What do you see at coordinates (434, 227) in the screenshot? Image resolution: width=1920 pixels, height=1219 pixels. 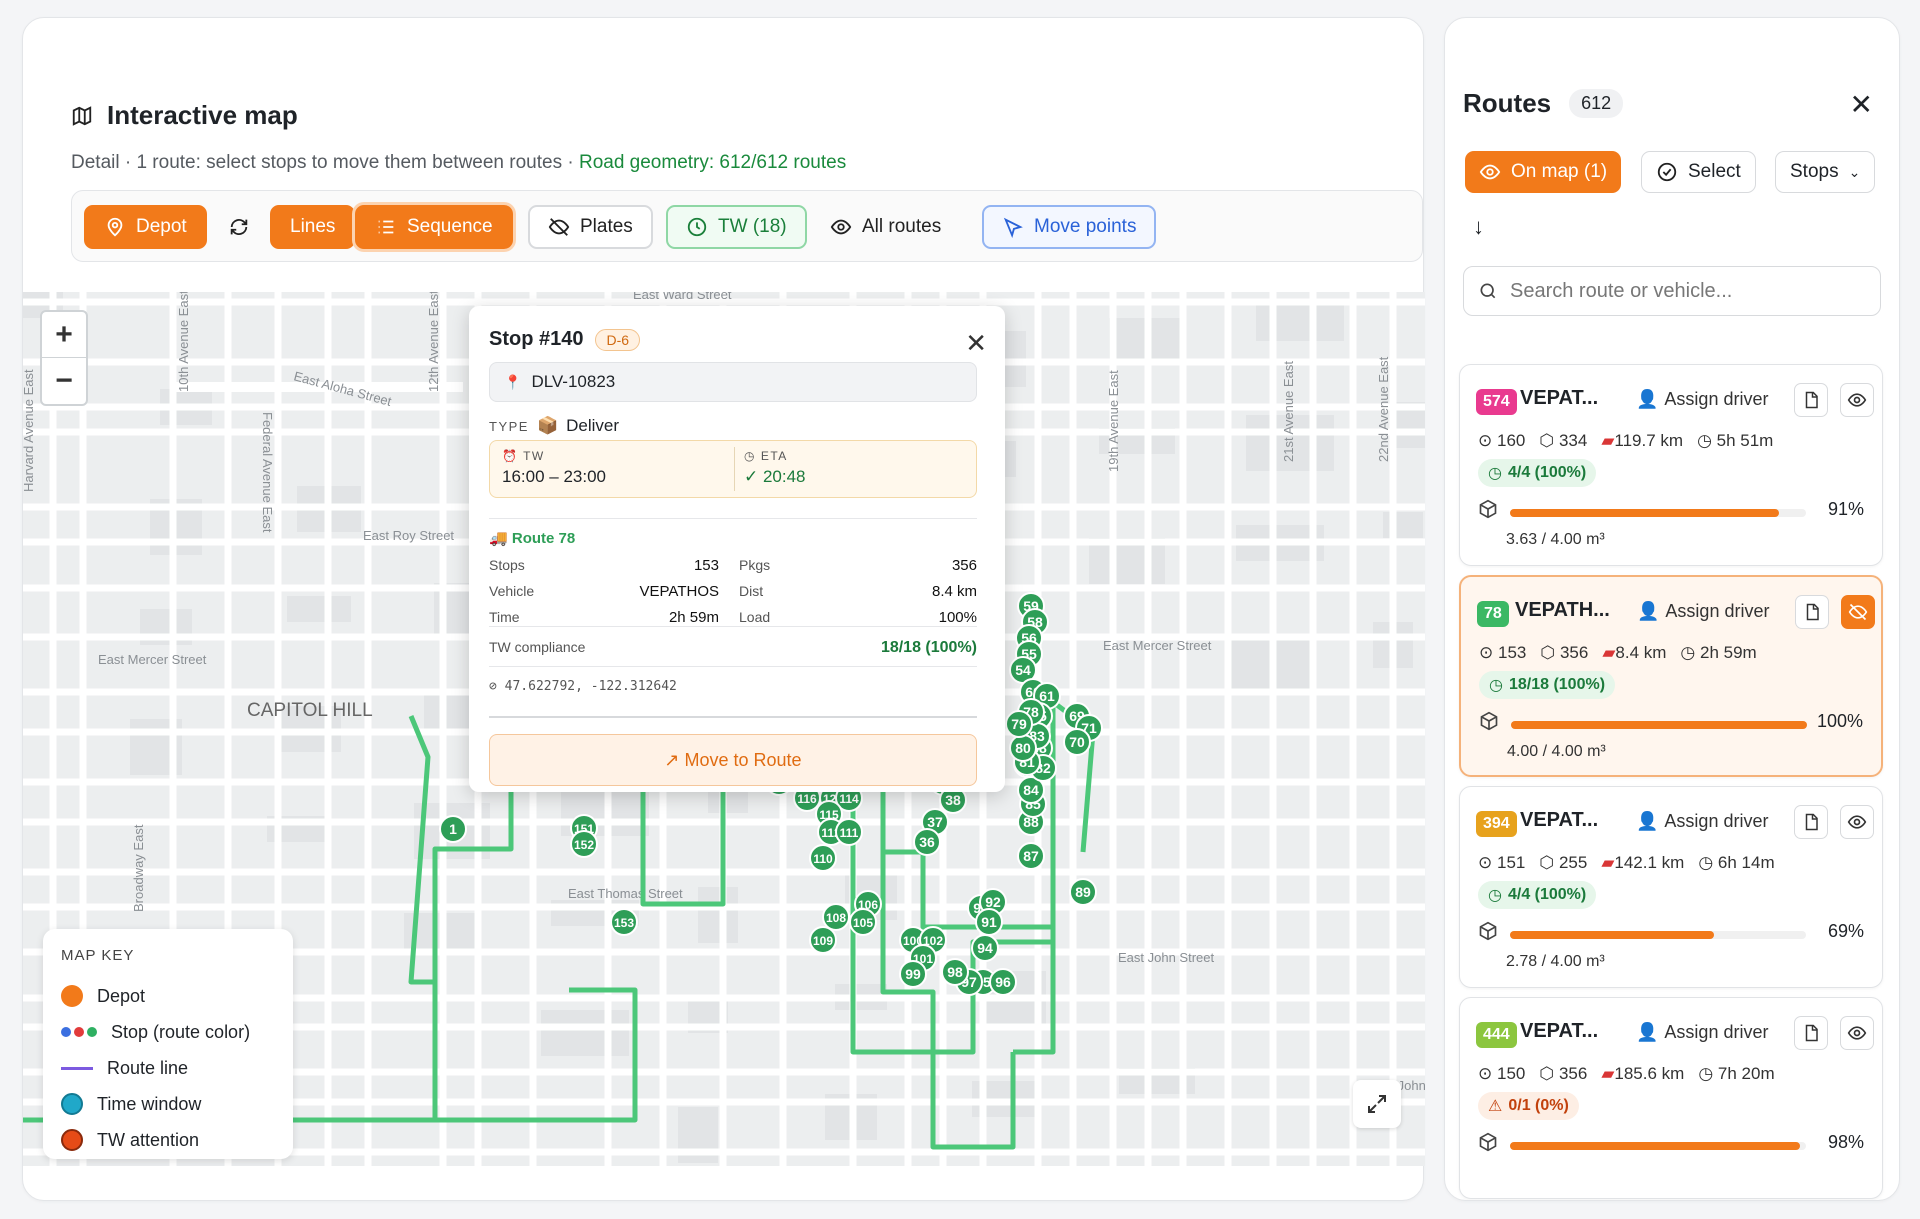 I see `sequence-button: Sequence` at bounding box center [434, 227].